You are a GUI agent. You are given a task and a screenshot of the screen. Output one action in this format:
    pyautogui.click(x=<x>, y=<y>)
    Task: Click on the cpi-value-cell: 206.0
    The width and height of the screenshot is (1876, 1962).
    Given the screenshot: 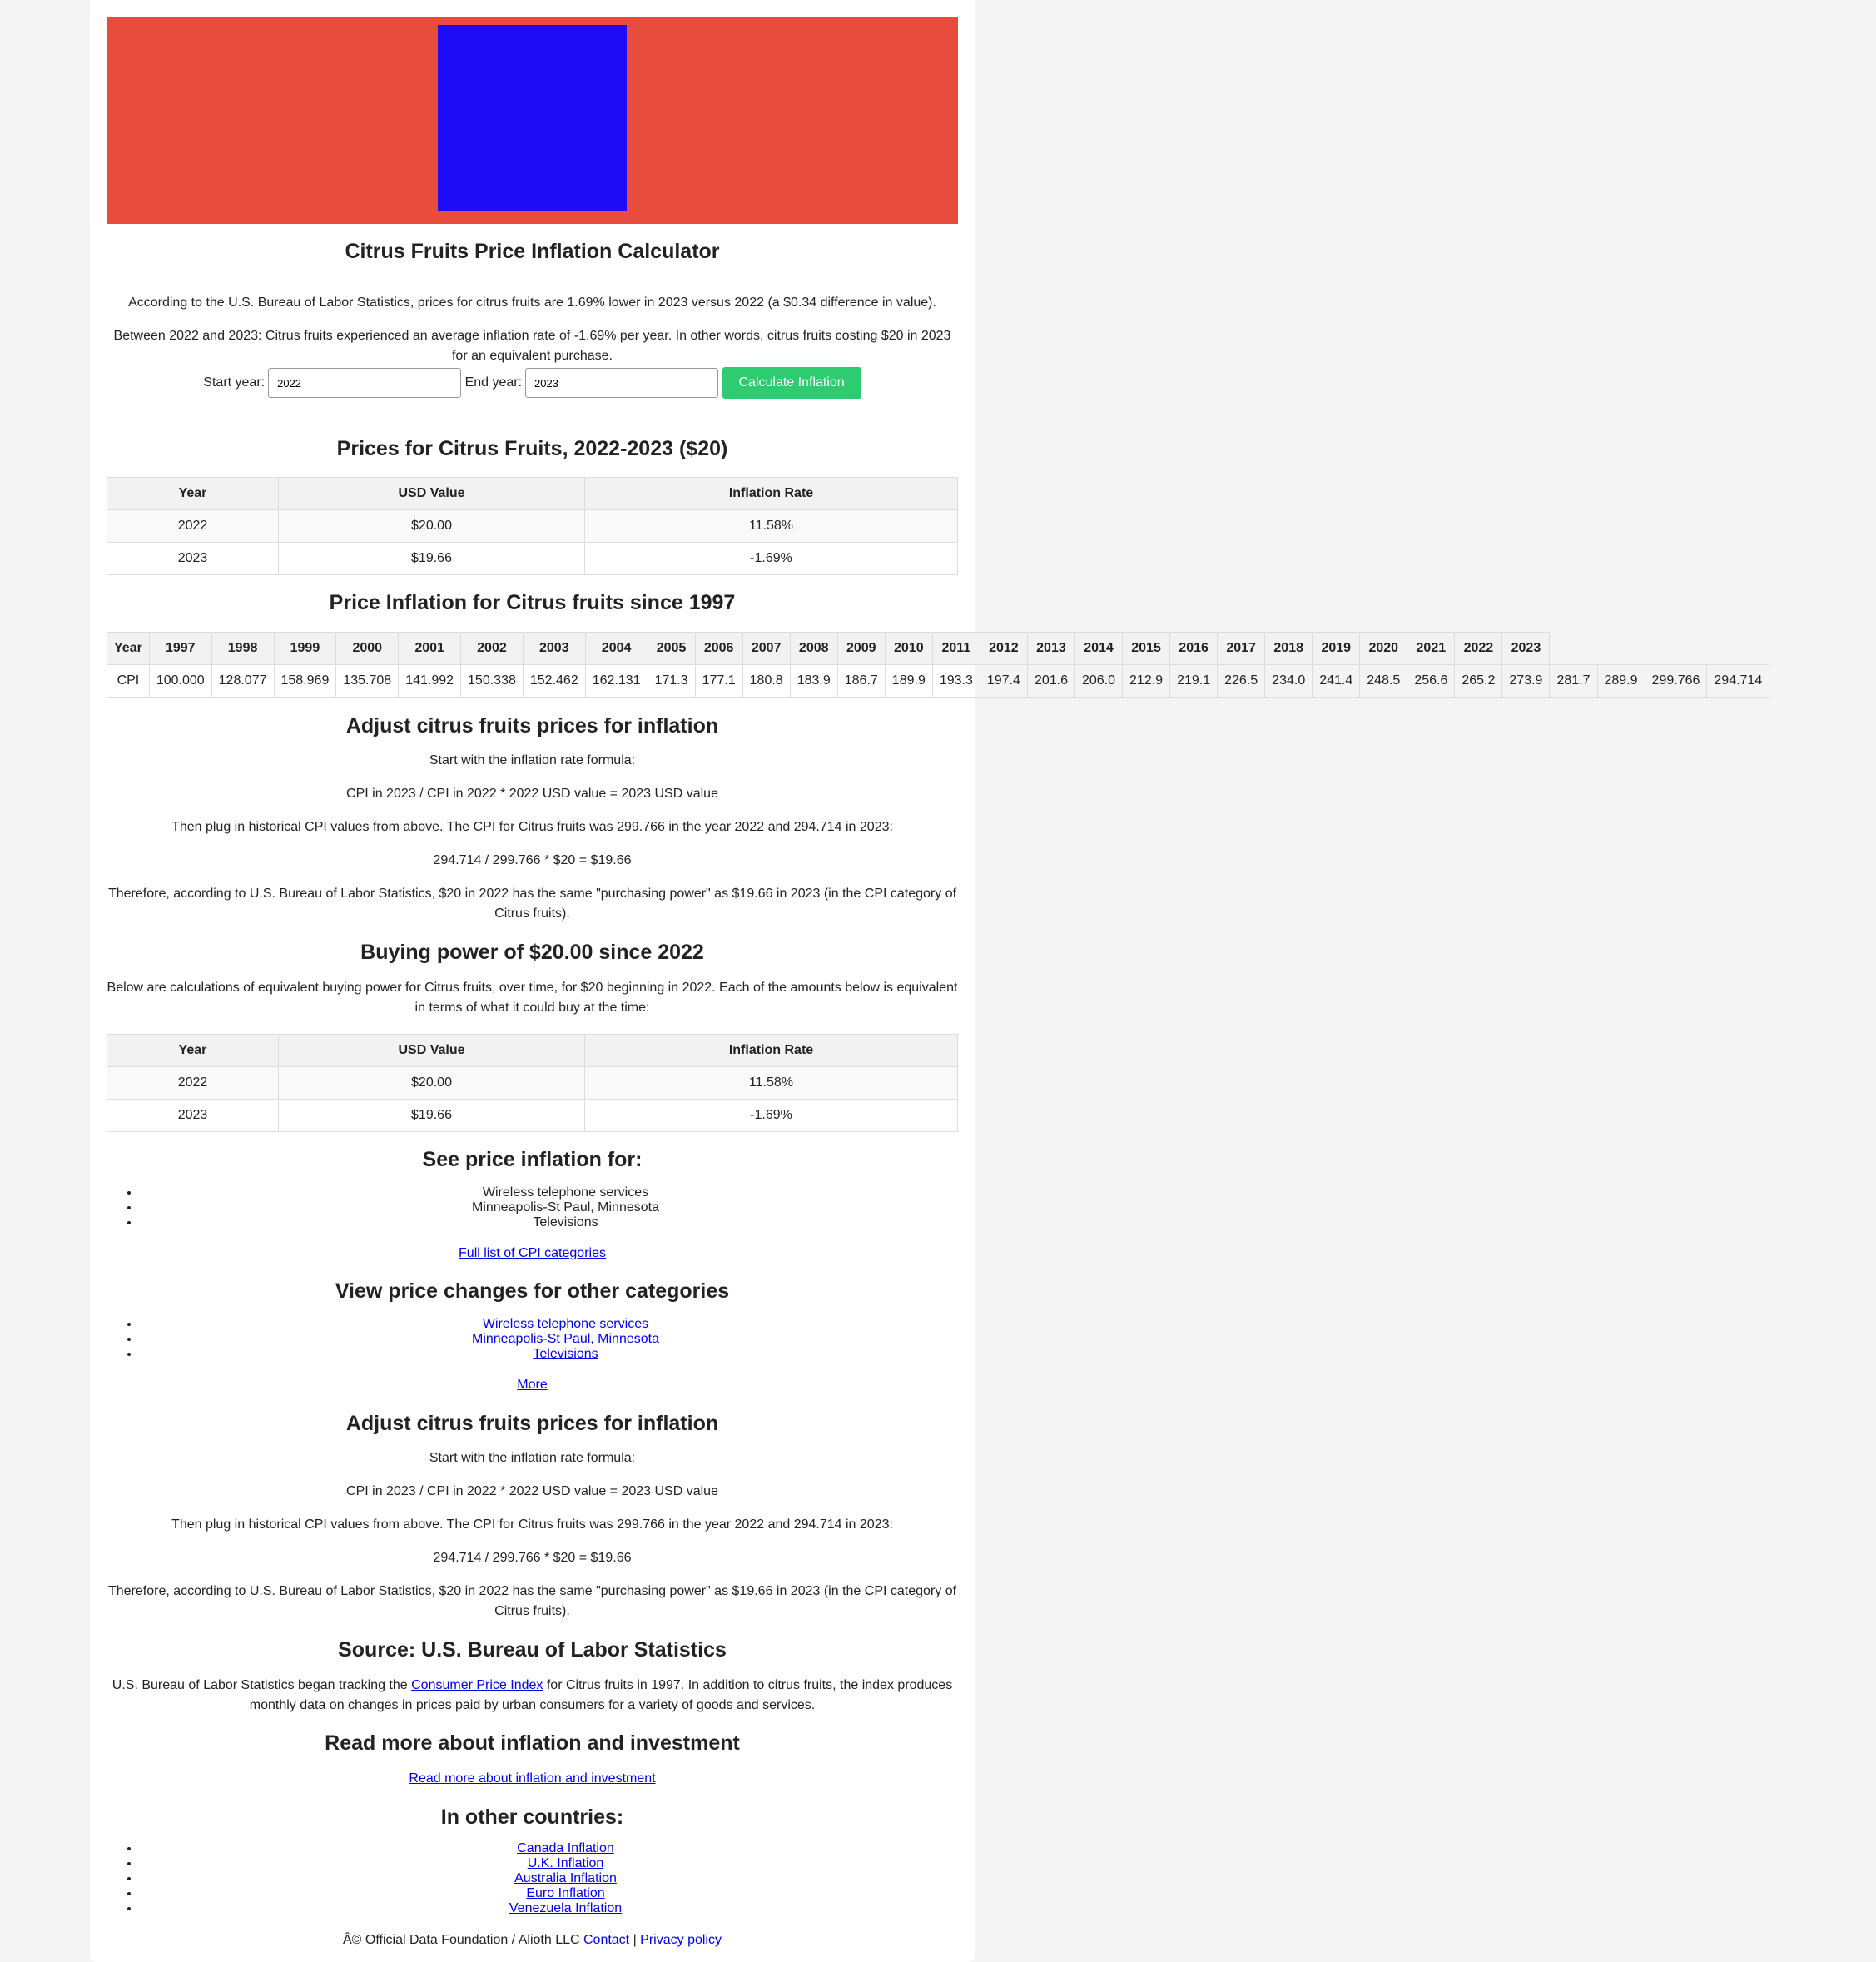 What is the action you would take?
    pyautogui.click(x=1099, y=681)
    